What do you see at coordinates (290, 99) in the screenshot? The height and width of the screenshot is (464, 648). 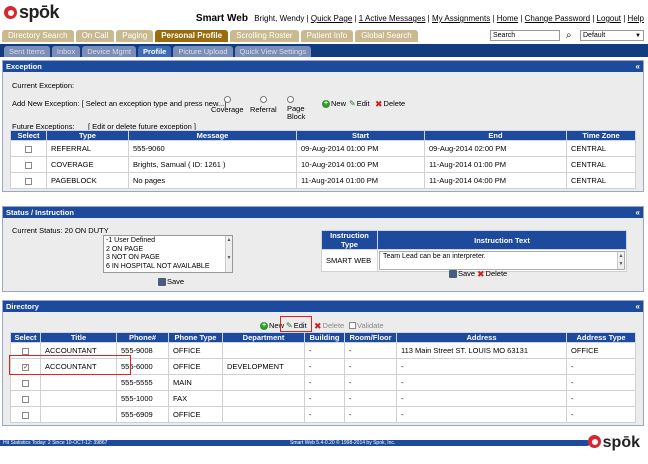 I see `radio-pageblock-button` at bounding box center [290, 99].